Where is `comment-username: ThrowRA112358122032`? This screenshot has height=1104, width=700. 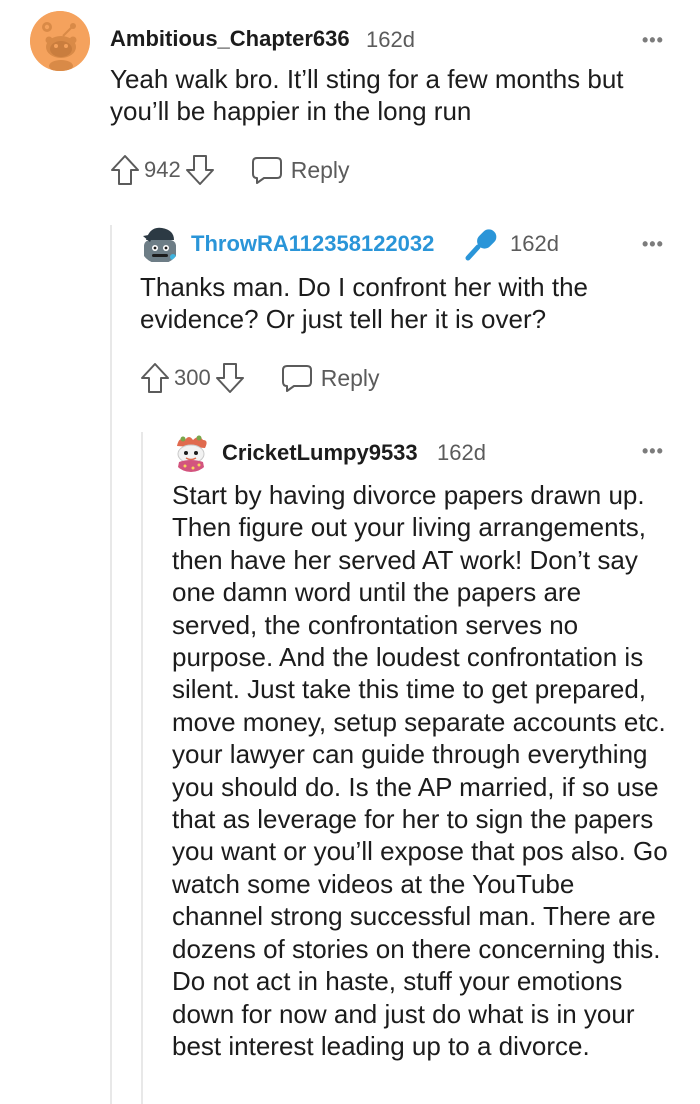 comment-username: ThrowRA112358122032 is located at coordinates (312, 244).